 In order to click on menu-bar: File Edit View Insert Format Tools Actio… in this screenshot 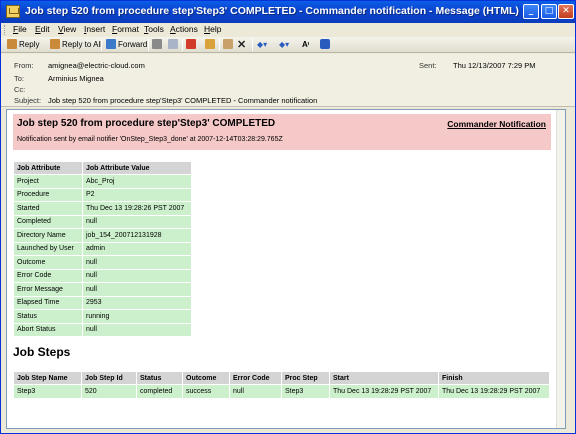, I will do `click(288, 30)`.